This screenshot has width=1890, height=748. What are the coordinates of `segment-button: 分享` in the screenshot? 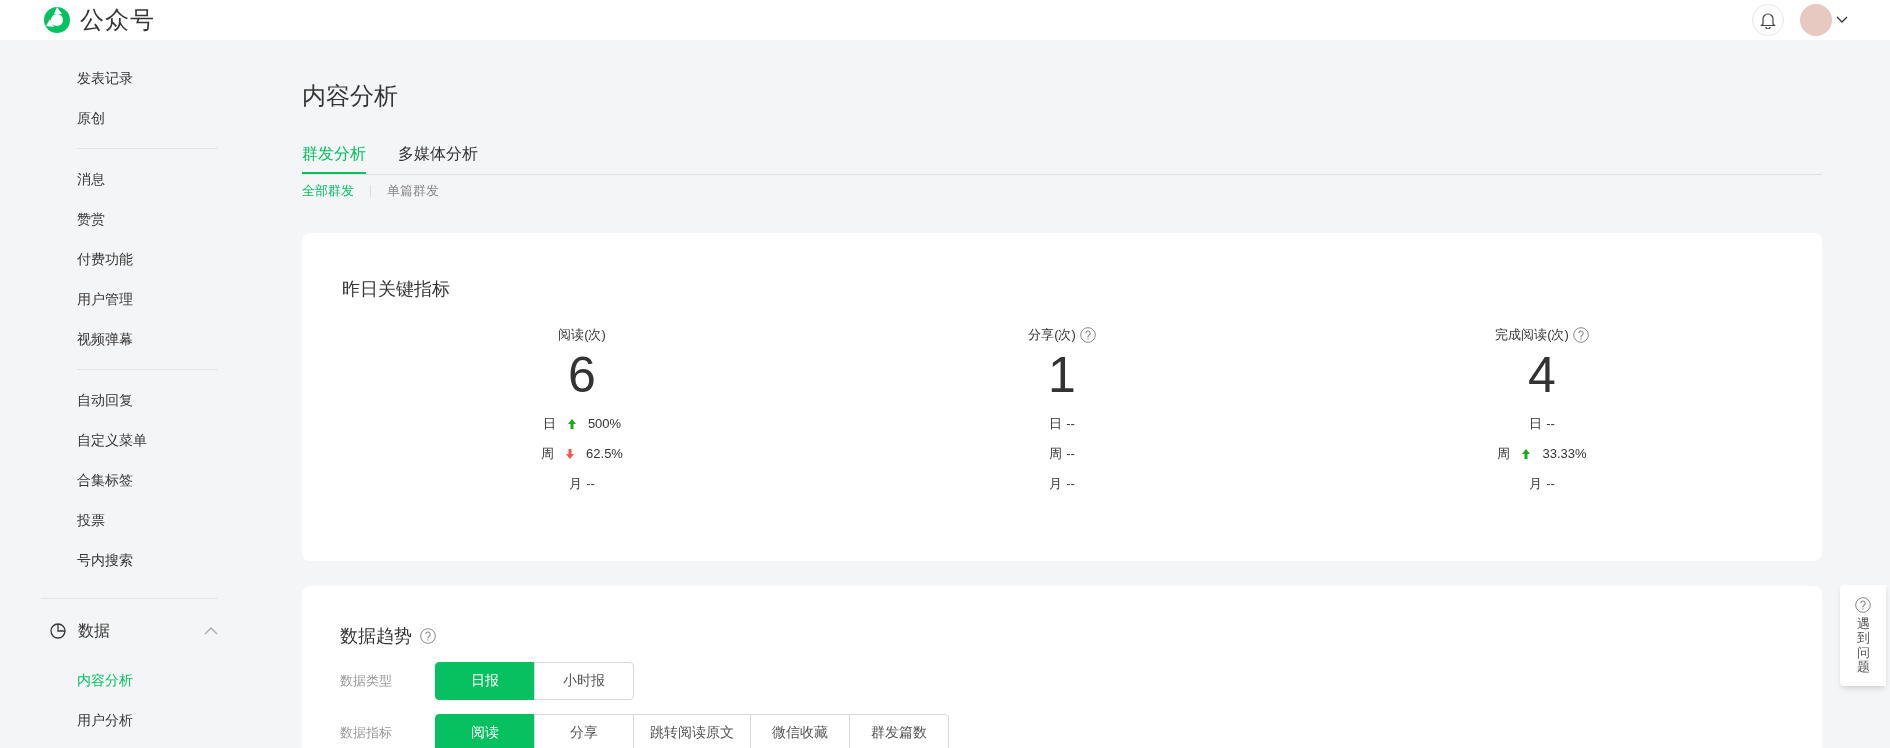 It's located at (584, 730).